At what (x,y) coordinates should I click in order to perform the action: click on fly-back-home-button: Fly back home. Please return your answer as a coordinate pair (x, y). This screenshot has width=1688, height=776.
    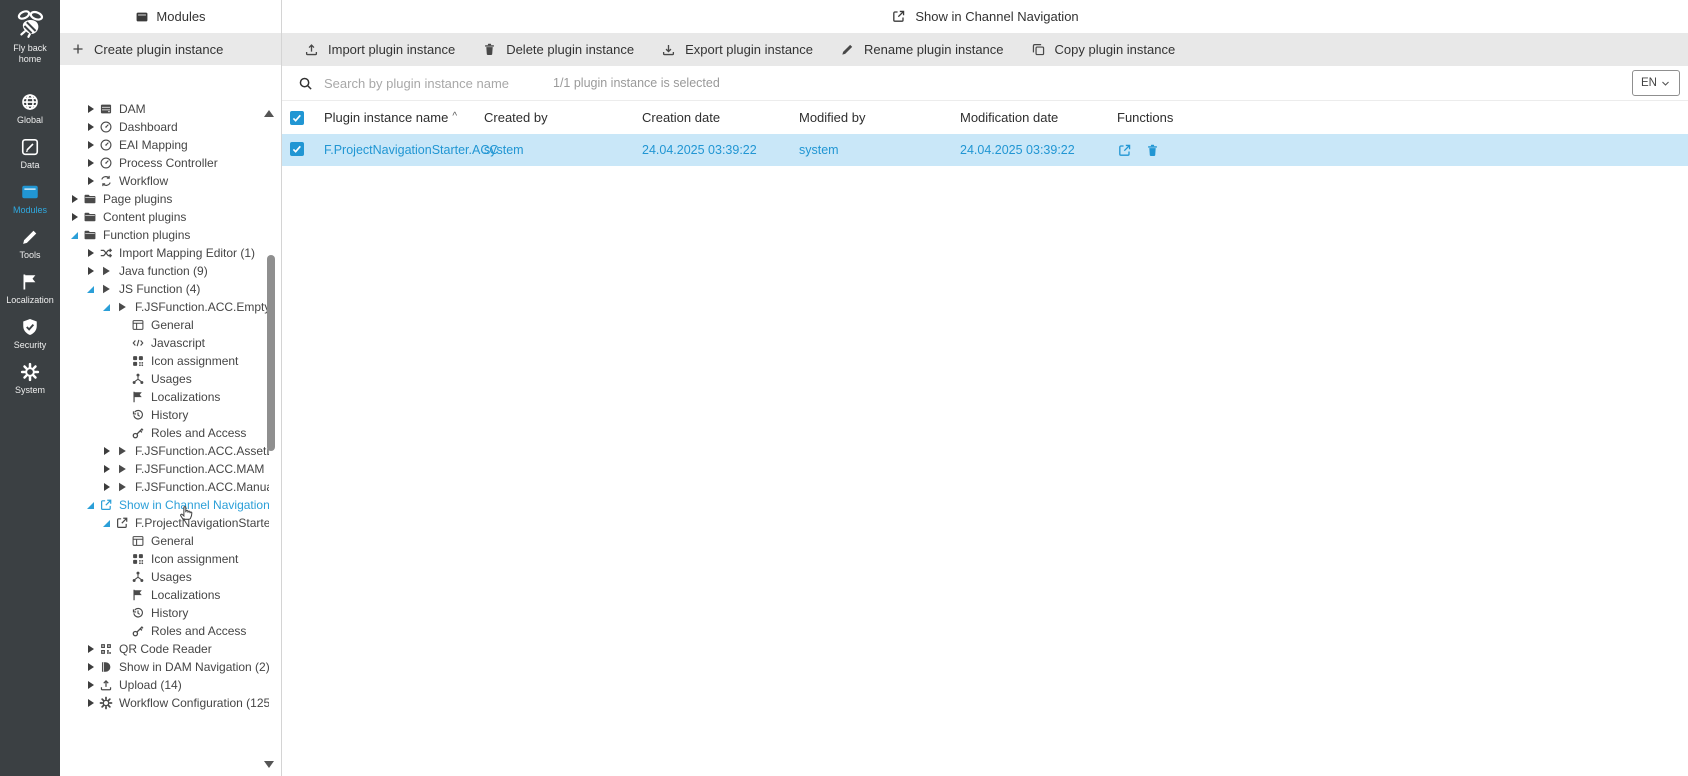
    Looking at the image, I should click on (30, 43).